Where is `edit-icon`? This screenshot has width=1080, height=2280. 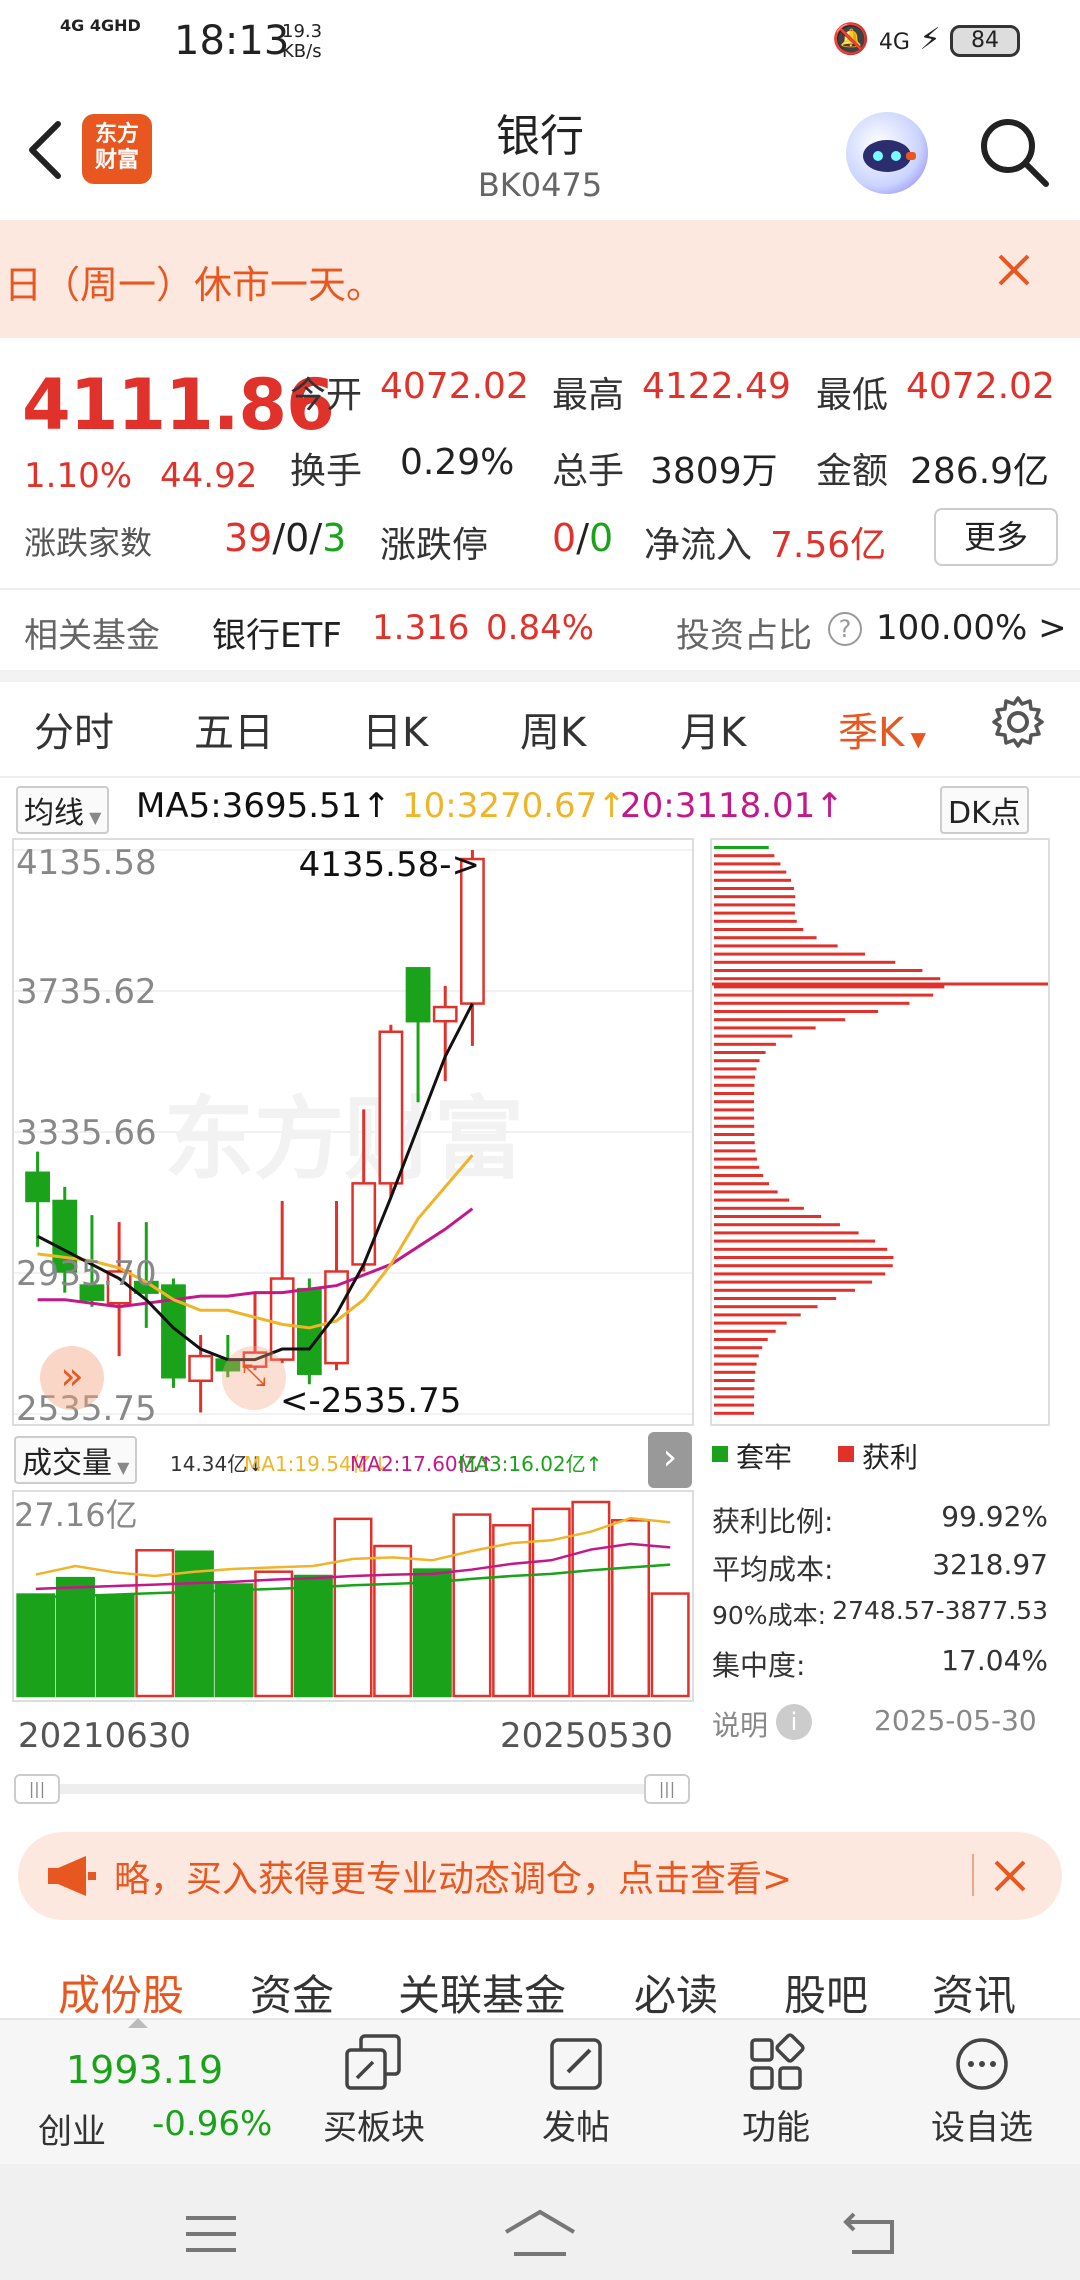
edit-icon is located at coordinates (576, 2064).